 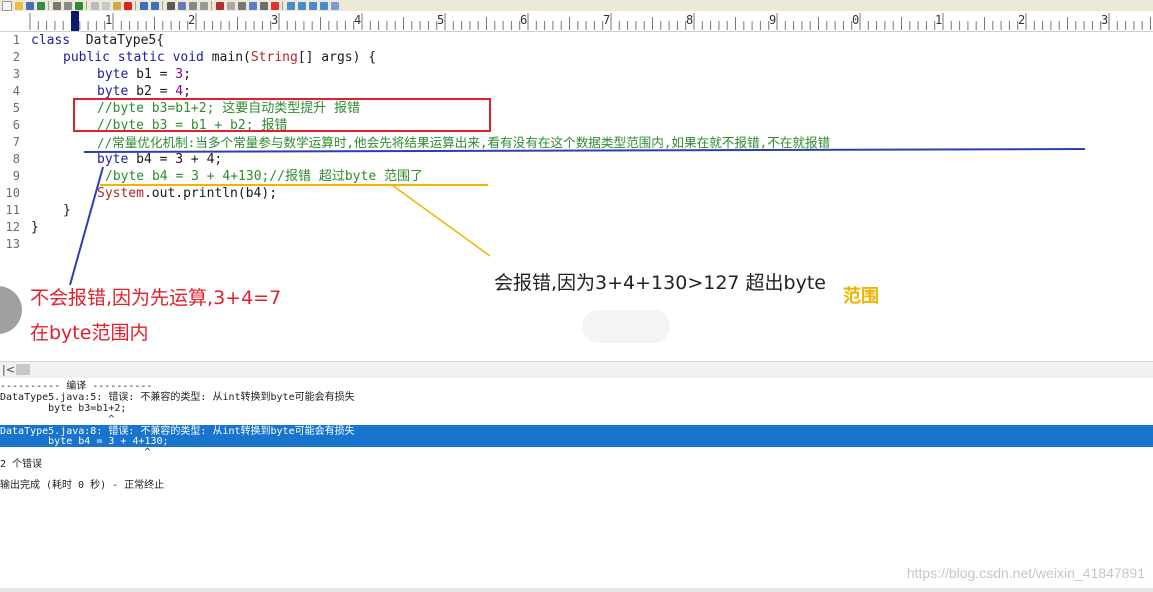 What do you see at coordinates (21, 464) in the screenshot?
I see `output-error-count: 2 个错误` at bounding box center [21, 464].